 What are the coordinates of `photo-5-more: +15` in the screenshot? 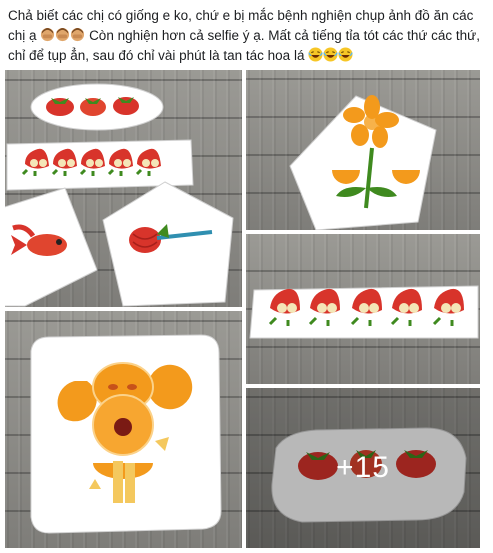 It's located at (363, 468).